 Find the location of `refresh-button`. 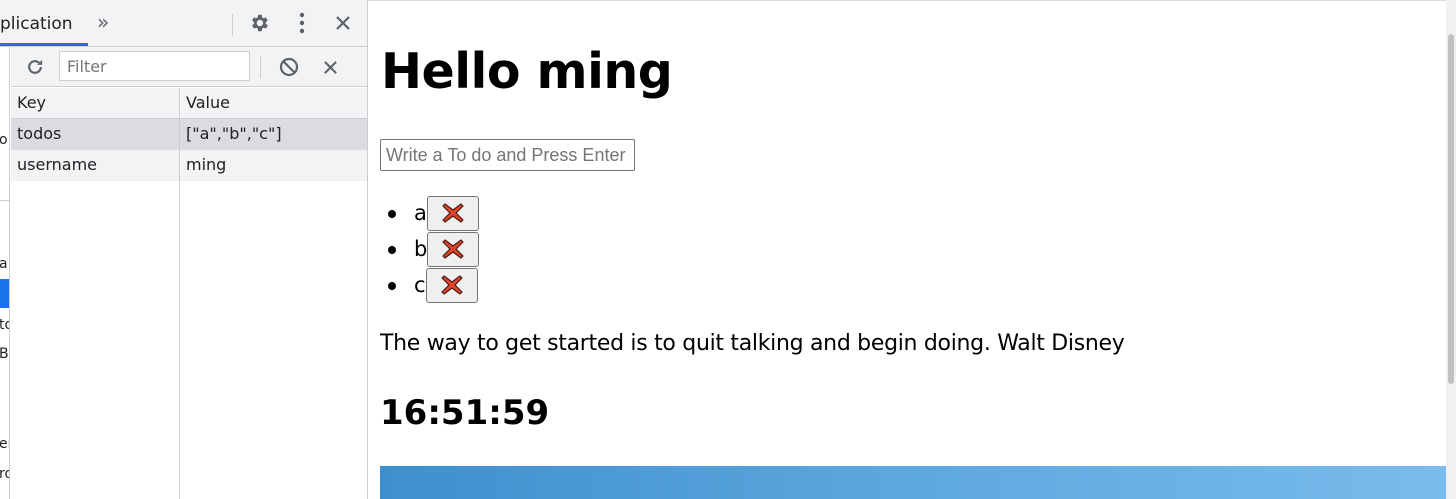

refresh-button is located at coordinates (35, 67).